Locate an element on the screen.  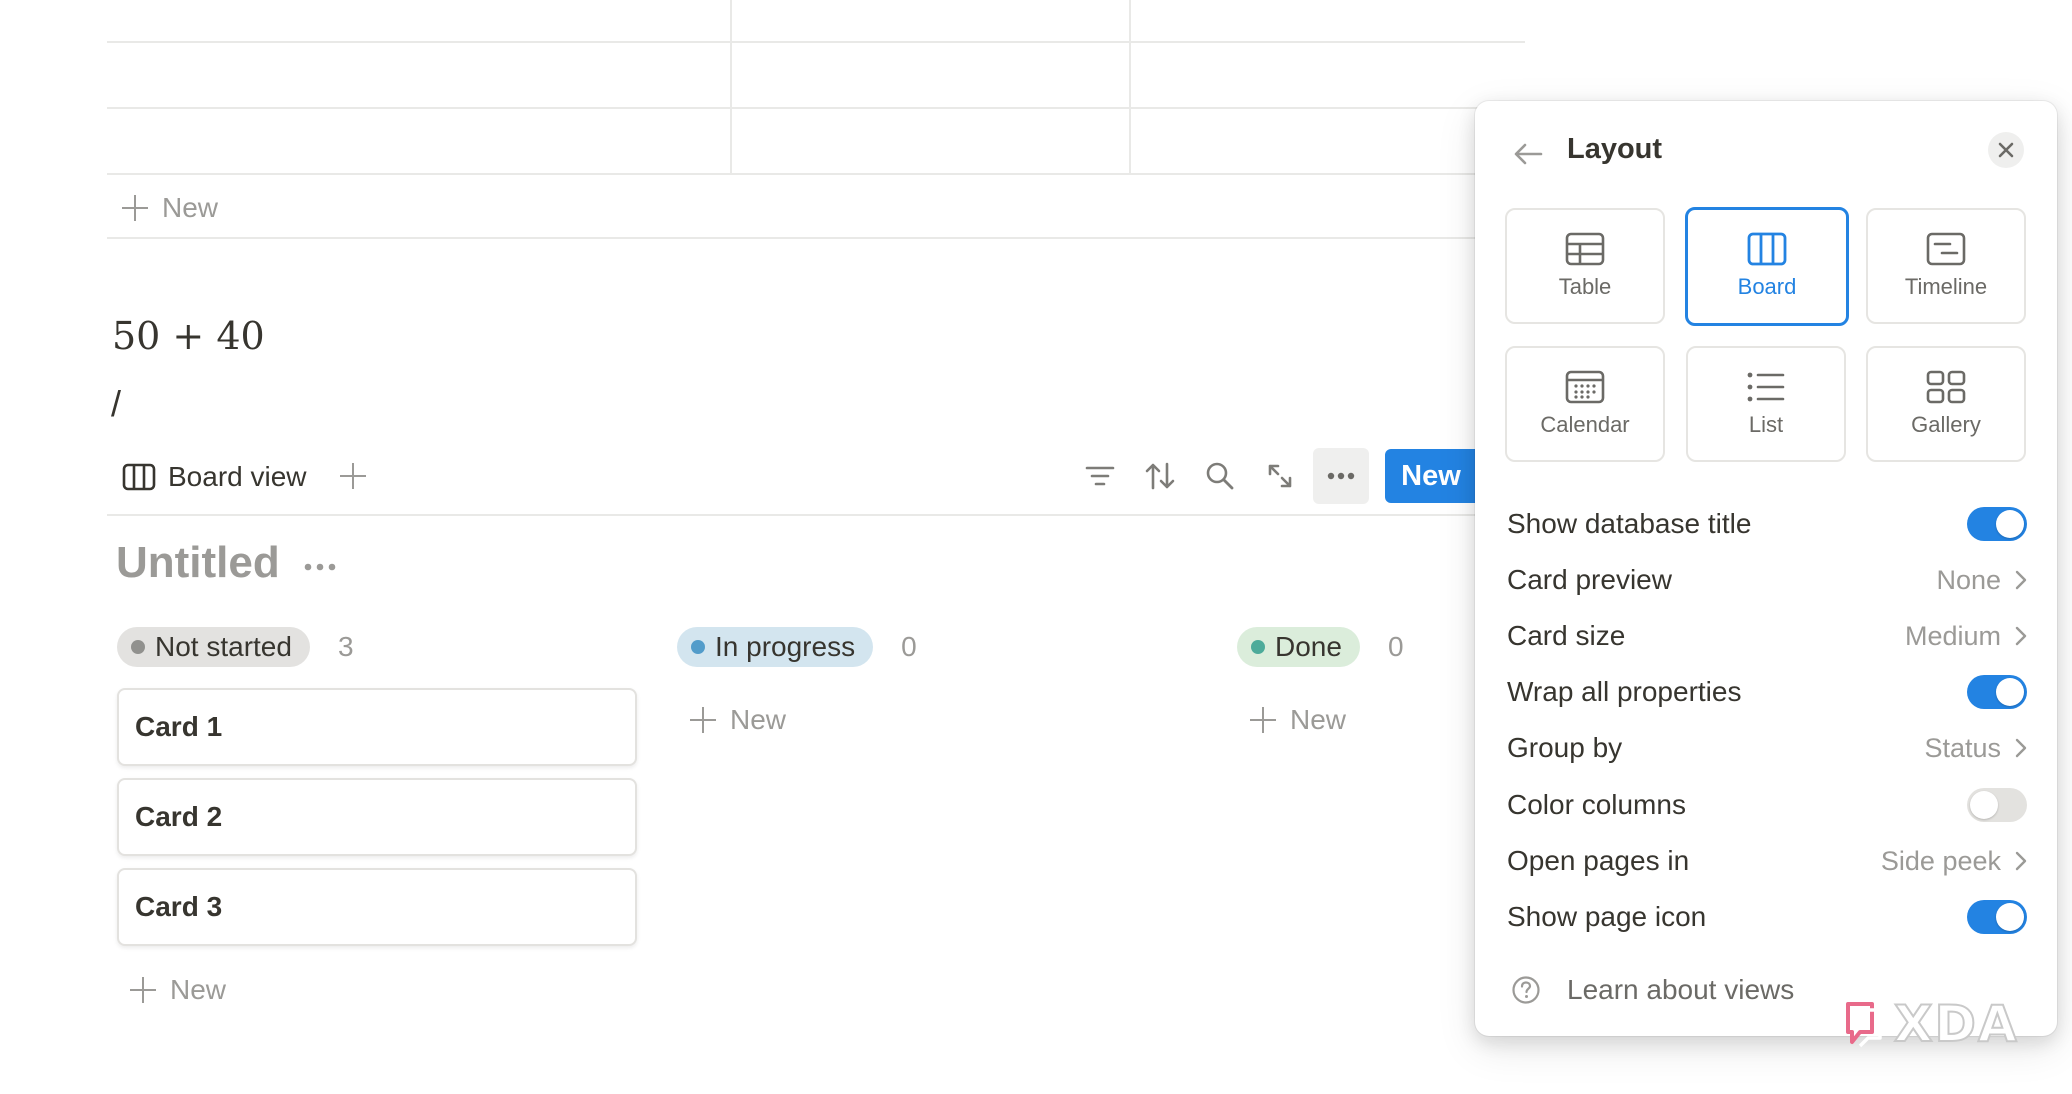
add-view-button is located at coordinates (354, 477).